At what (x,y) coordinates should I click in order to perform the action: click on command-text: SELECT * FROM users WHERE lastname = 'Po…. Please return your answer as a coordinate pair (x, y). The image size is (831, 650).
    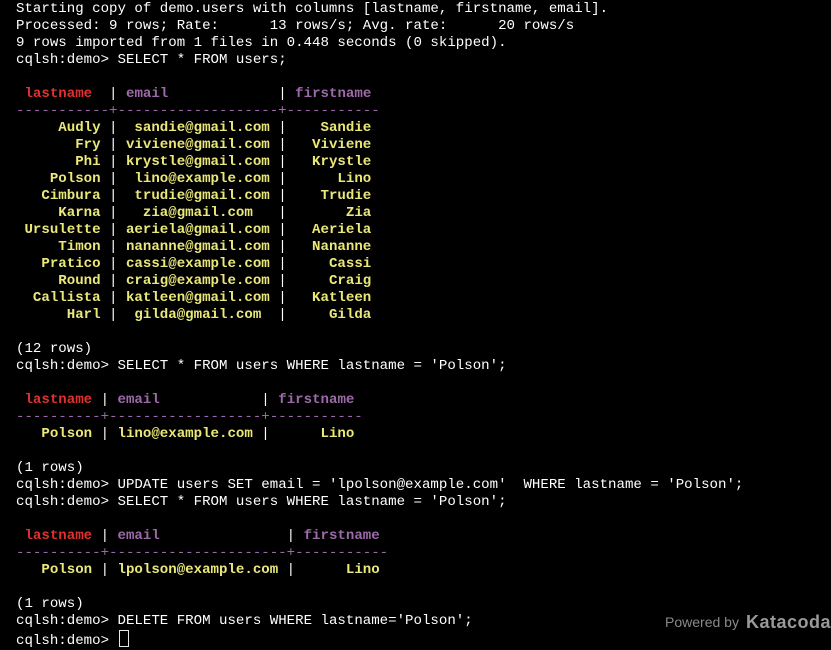
    Looking at the image, I should click on (312, 366).